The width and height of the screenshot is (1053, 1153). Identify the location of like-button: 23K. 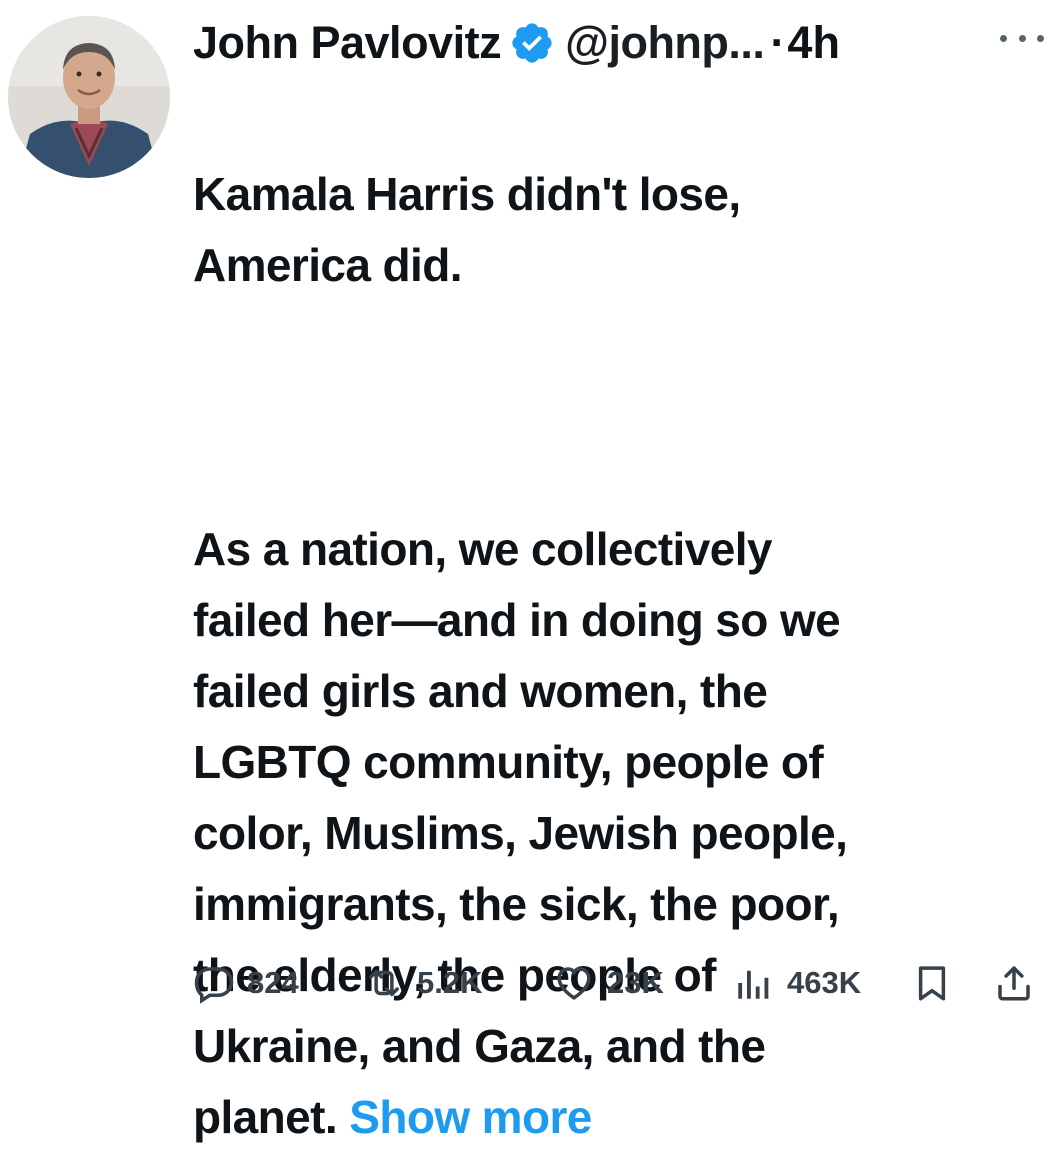
(608, 983).